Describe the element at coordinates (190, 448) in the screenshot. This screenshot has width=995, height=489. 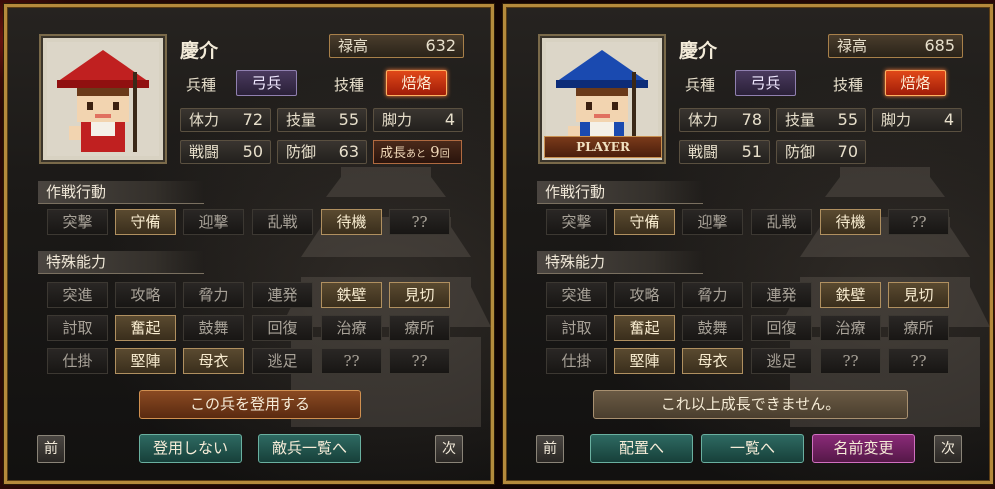
I see `decline-button: 登用しない` at that location.